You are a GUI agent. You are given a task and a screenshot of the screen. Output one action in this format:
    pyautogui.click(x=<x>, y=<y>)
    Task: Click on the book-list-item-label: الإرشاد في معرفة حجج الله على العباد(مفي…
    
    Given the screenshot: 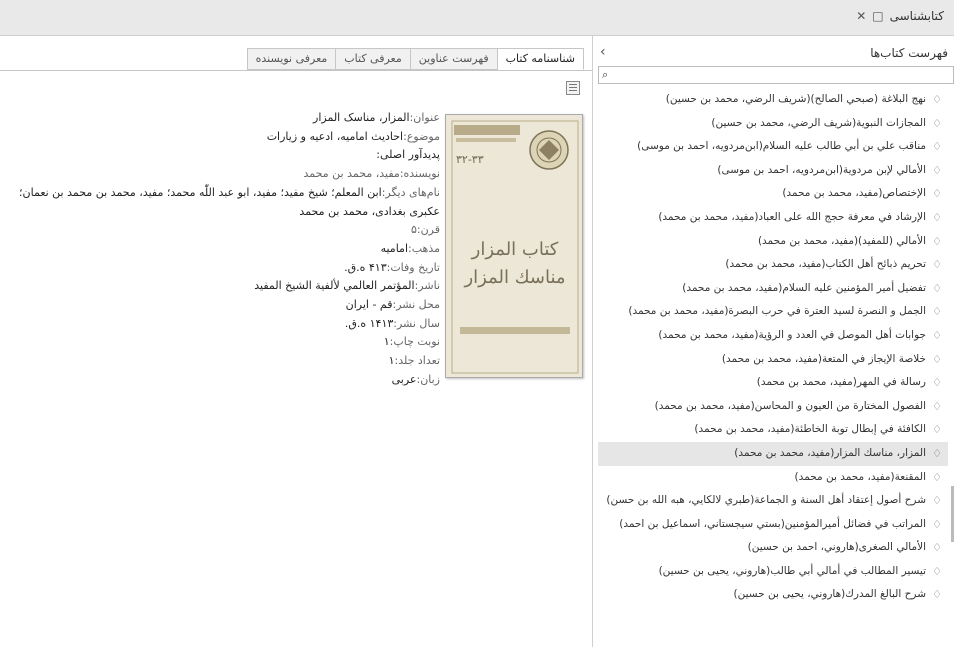 What is the action you would take?
    pyautogui.click(x=792, y=216)
    